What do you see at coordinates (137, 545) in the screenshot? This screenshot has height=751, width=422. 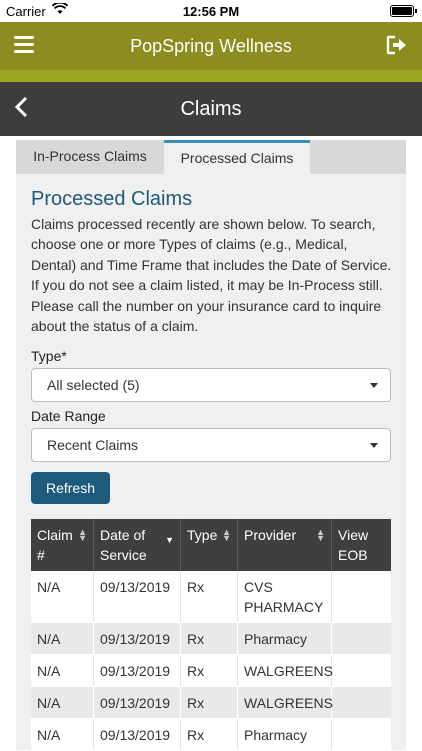 I see `column-header-date-of-service: Date of Service ▼` at bounding box center [137, 545].